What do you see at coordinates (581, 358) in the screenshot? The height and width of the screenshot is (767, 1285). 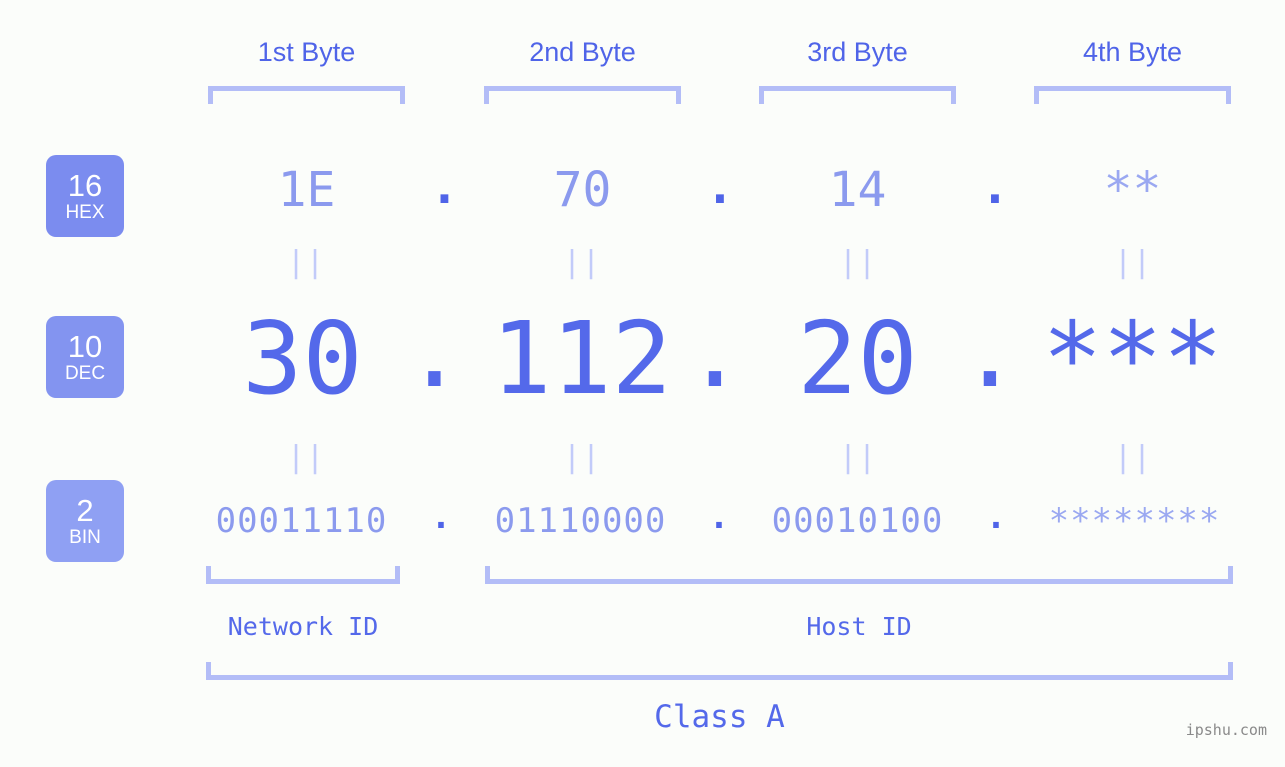 I see `dec-byte-2: 112` at bounding box center [581, 358].